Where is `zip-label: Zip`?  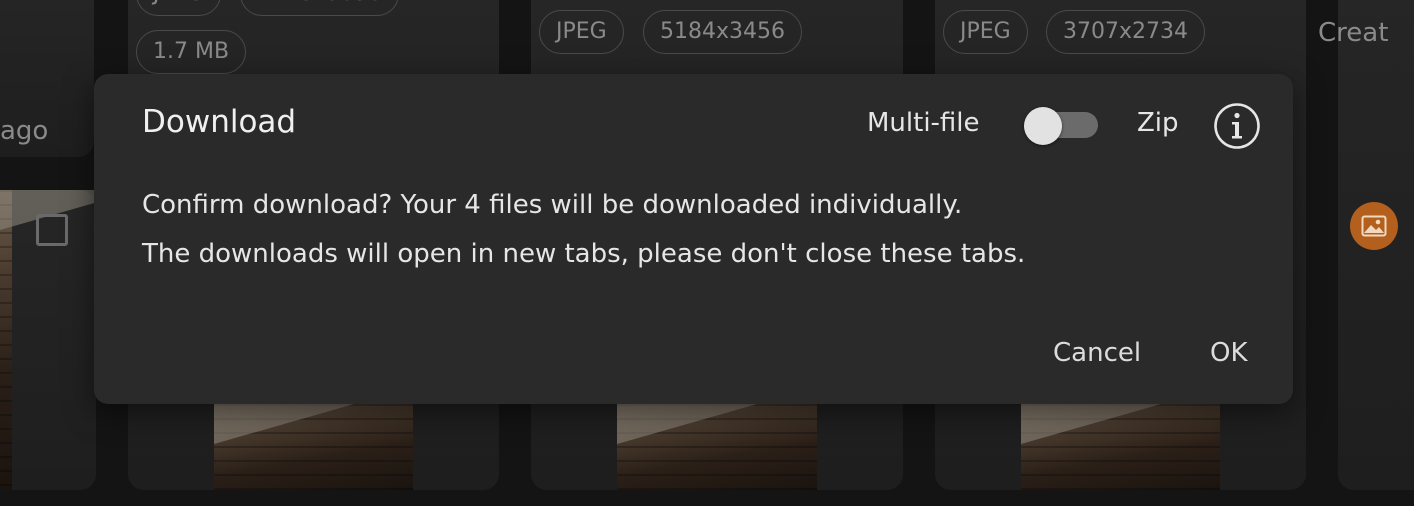 zip-label: Zip is located at coordinates (1158, 123).